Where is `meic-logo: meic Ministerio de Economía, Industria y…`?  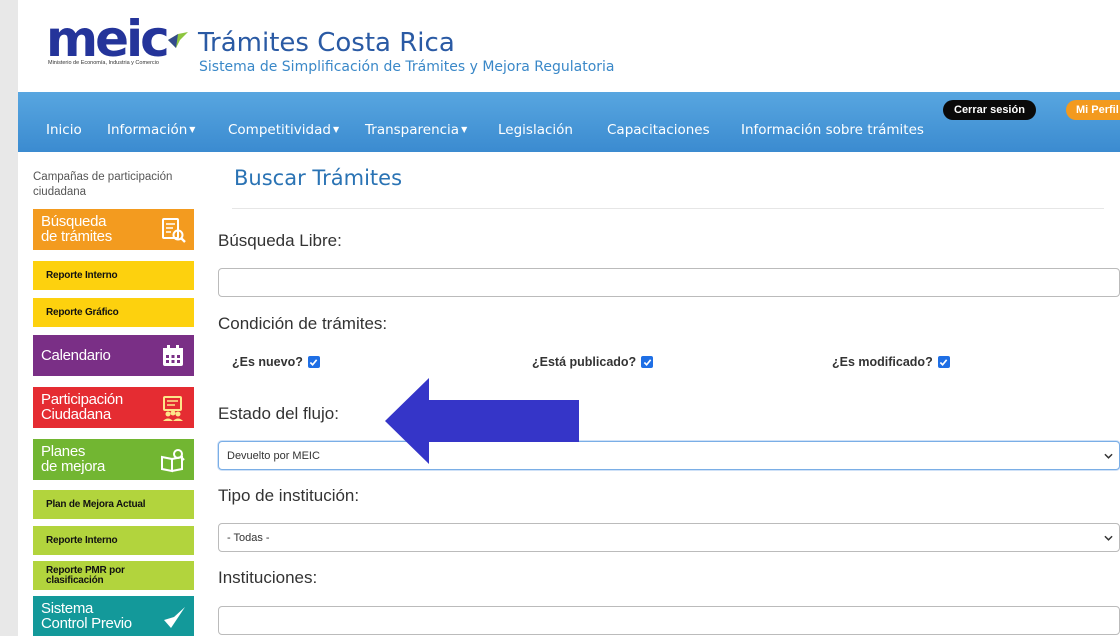 meic-logo: meic Ministerio de Economía, Industria y… is located at coordinates (117, 42).